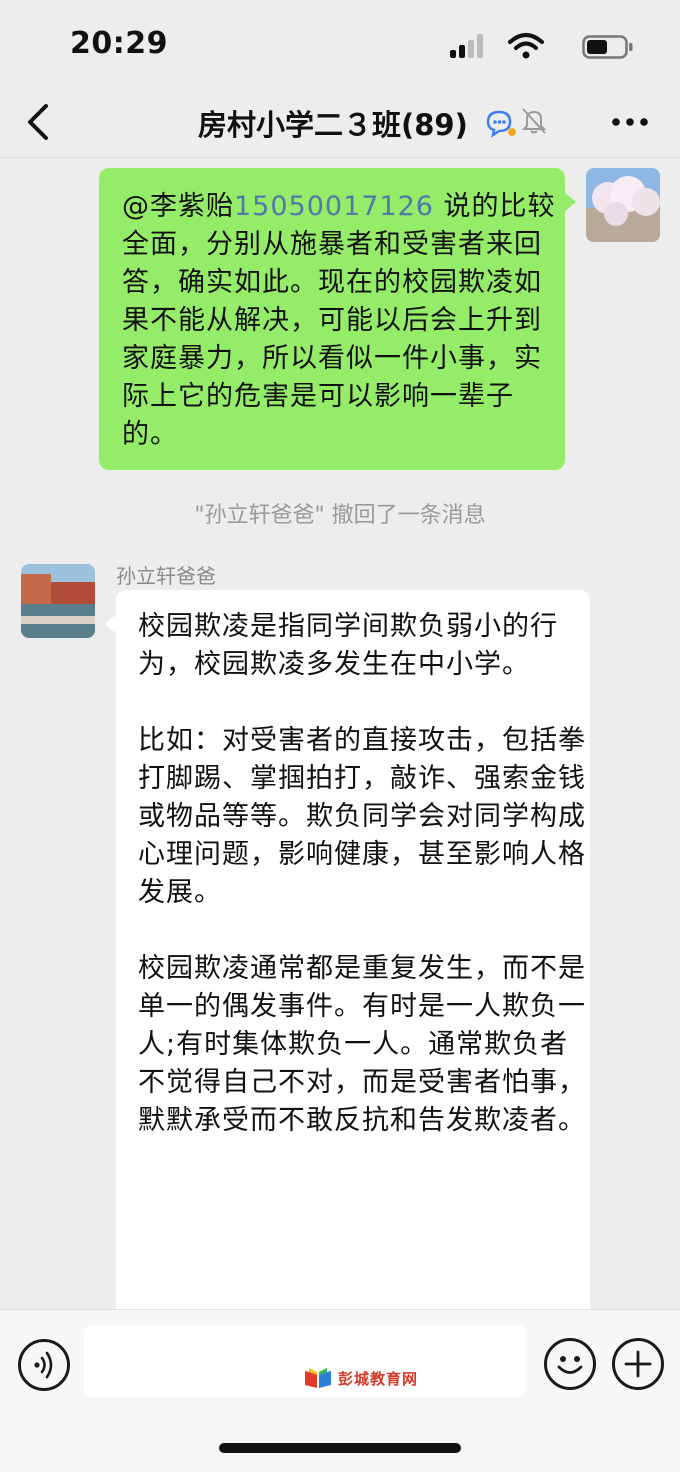  Describe the element at coordinates (119, 43) in the screenshot. I see `status-time: 20:29` at that location.